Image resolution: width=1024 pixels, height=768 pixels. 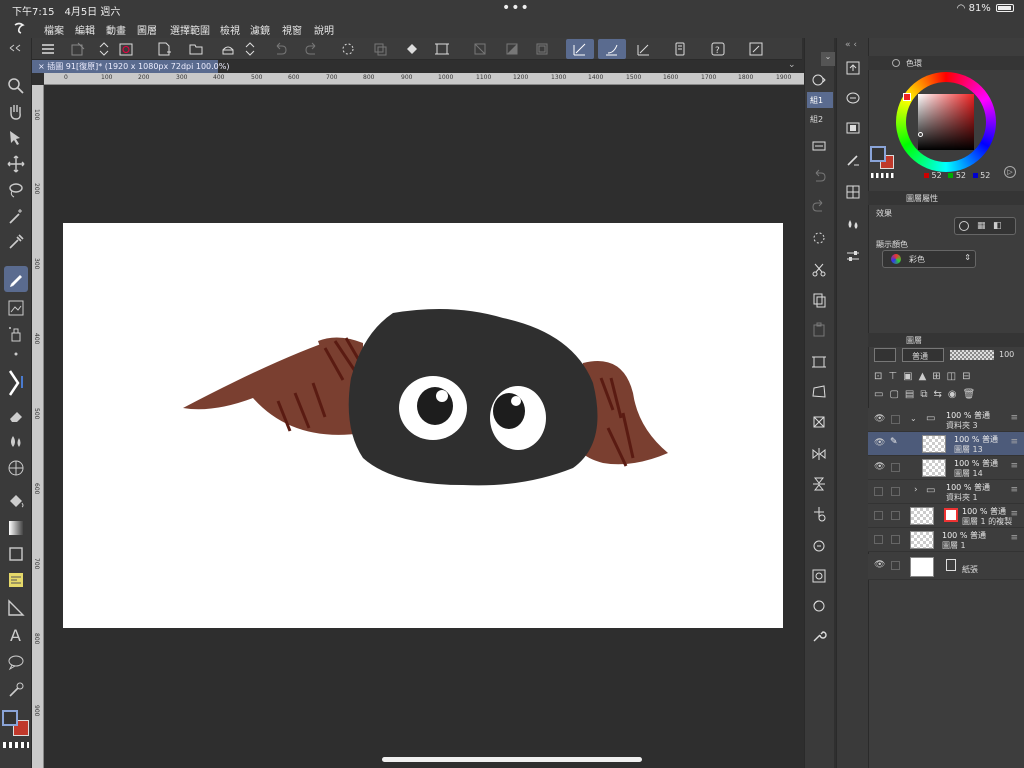 I want to click on wrench-icon, so click(x=819, y=636).